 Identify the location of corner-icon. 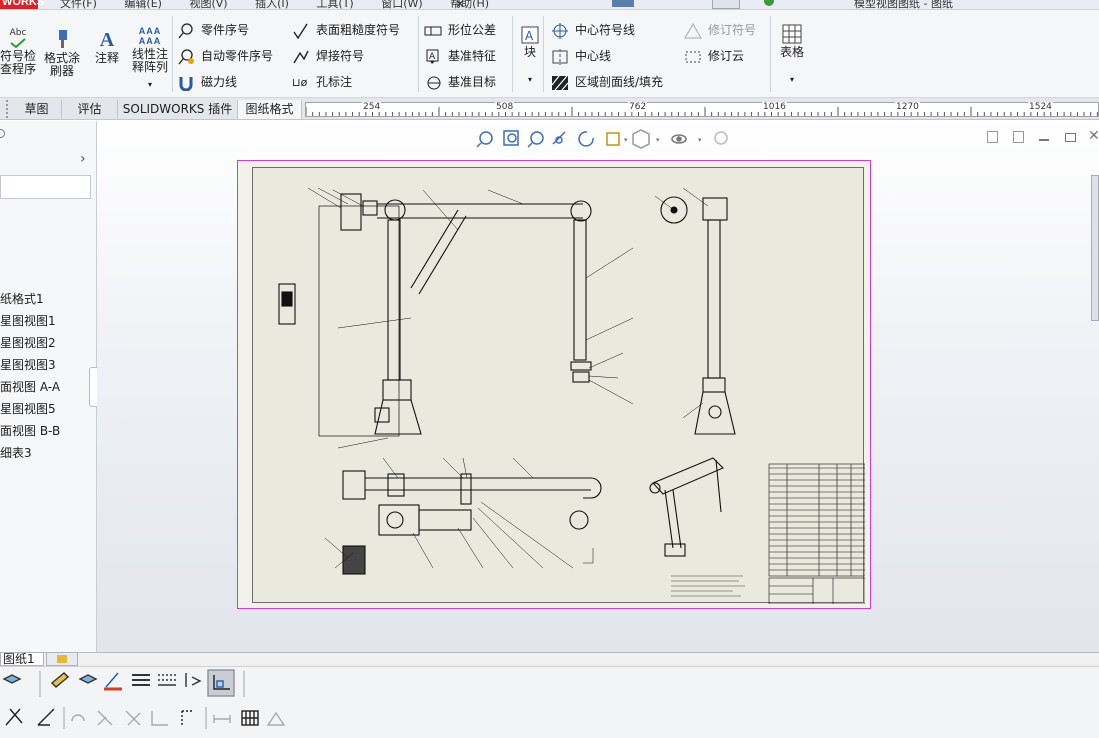
(159, 718).